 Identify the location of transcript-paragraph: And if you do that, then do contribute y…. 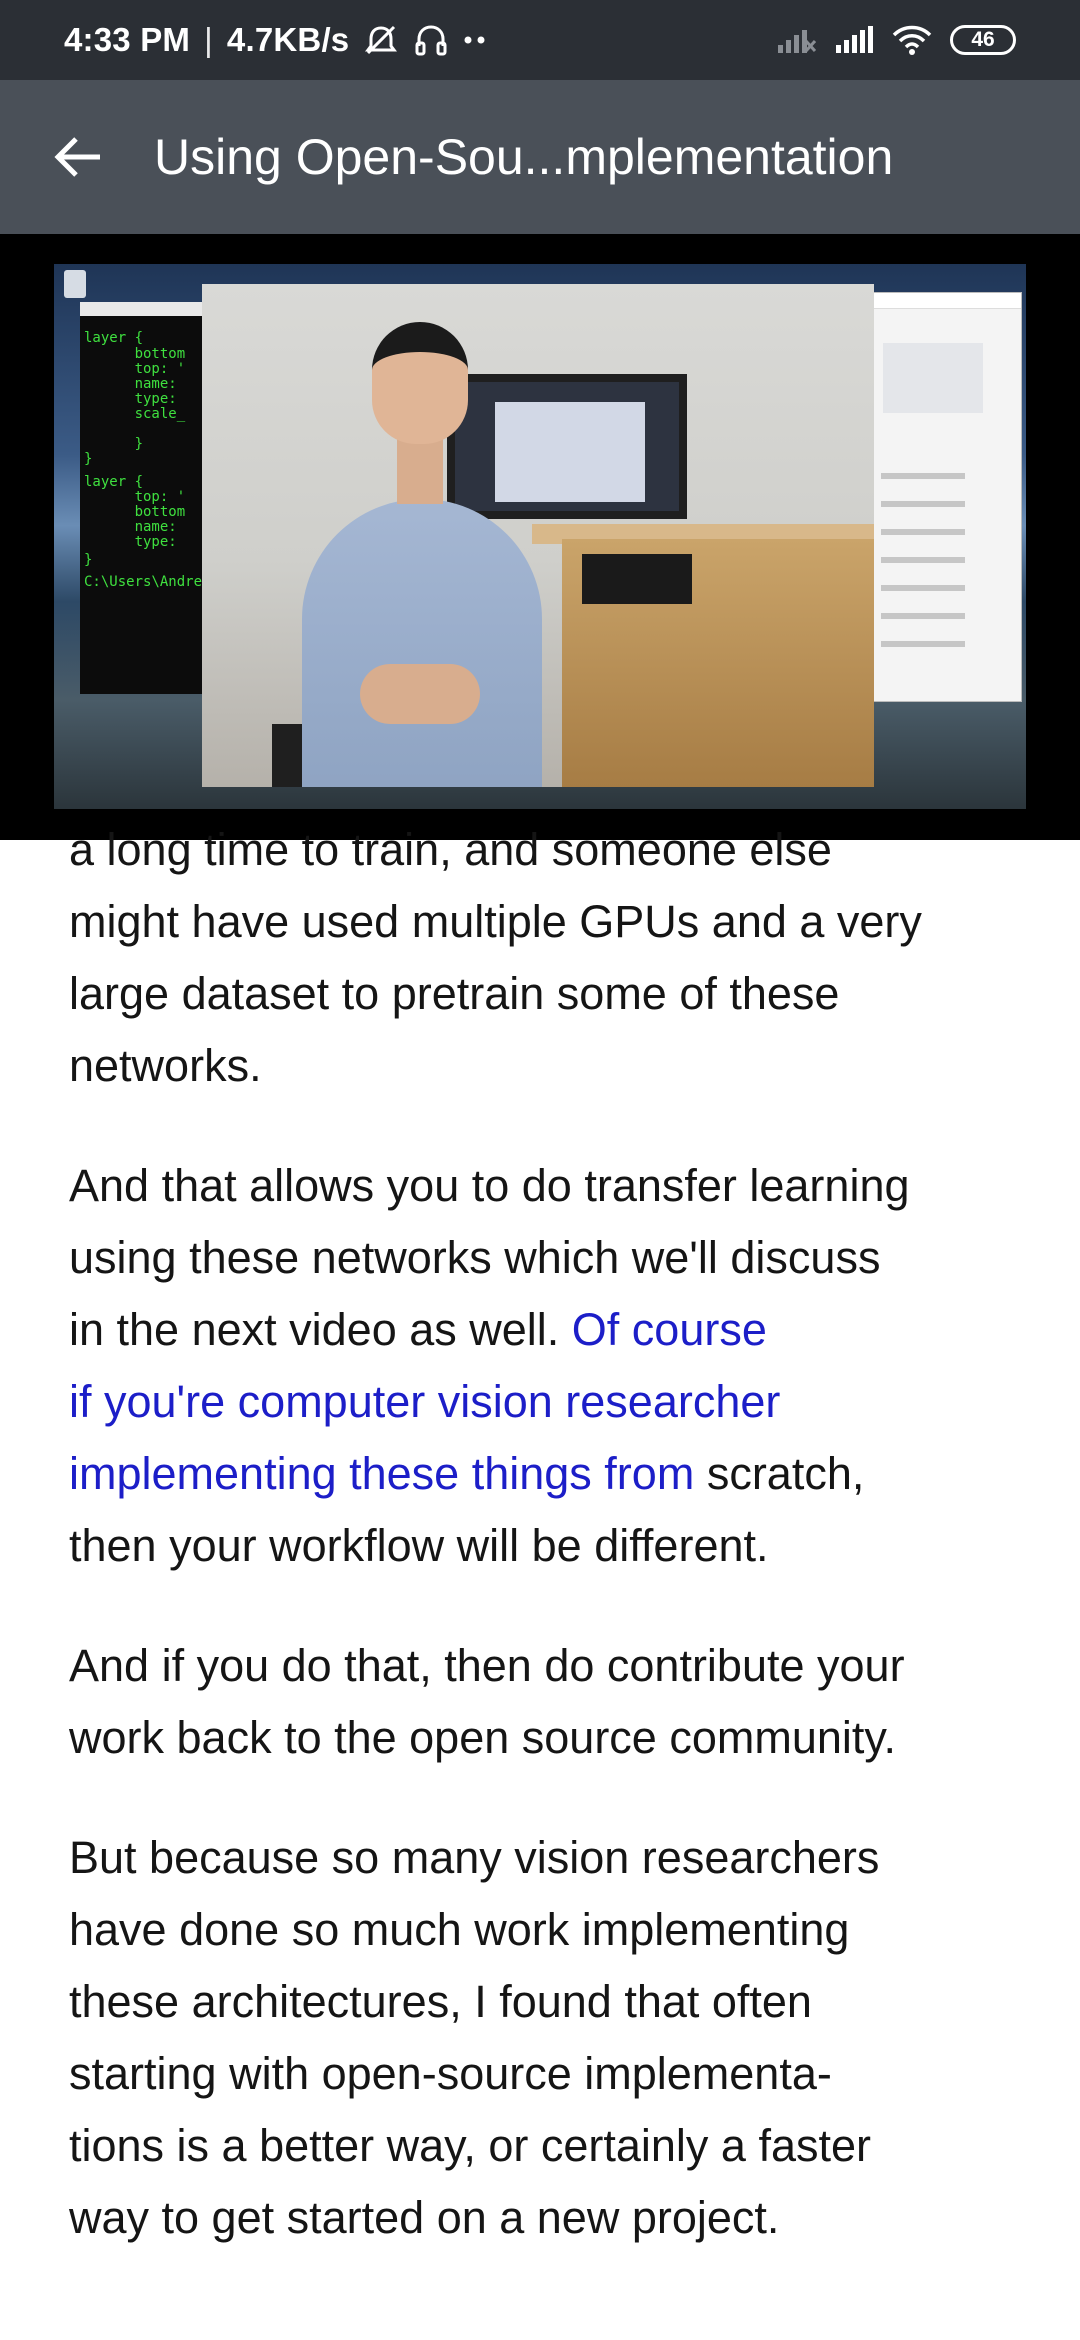
(549, 1702).